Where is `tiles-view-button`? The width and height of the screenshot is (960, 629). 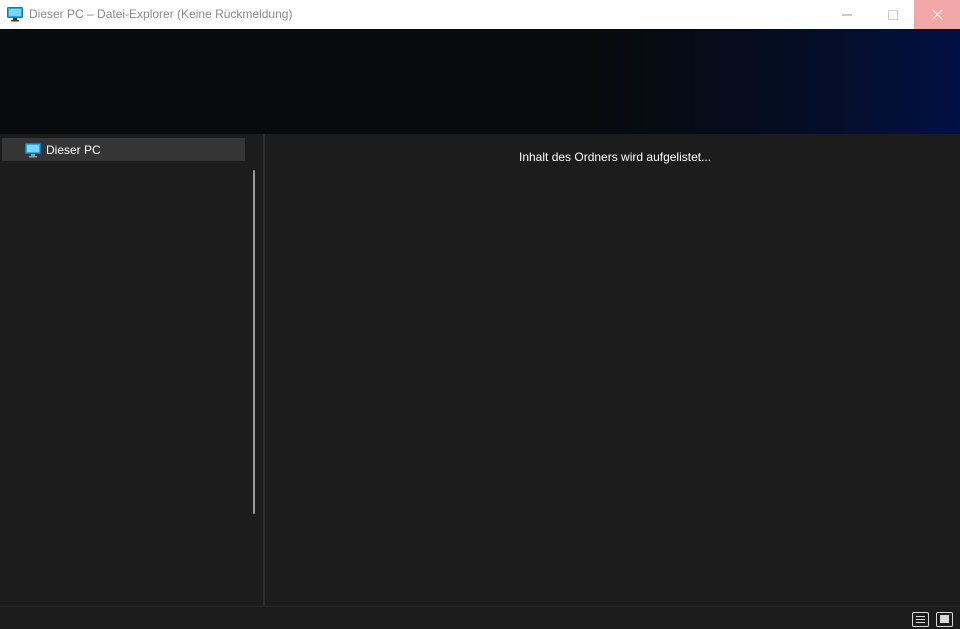
tiles-view-button is located at coordinates (944, 619).